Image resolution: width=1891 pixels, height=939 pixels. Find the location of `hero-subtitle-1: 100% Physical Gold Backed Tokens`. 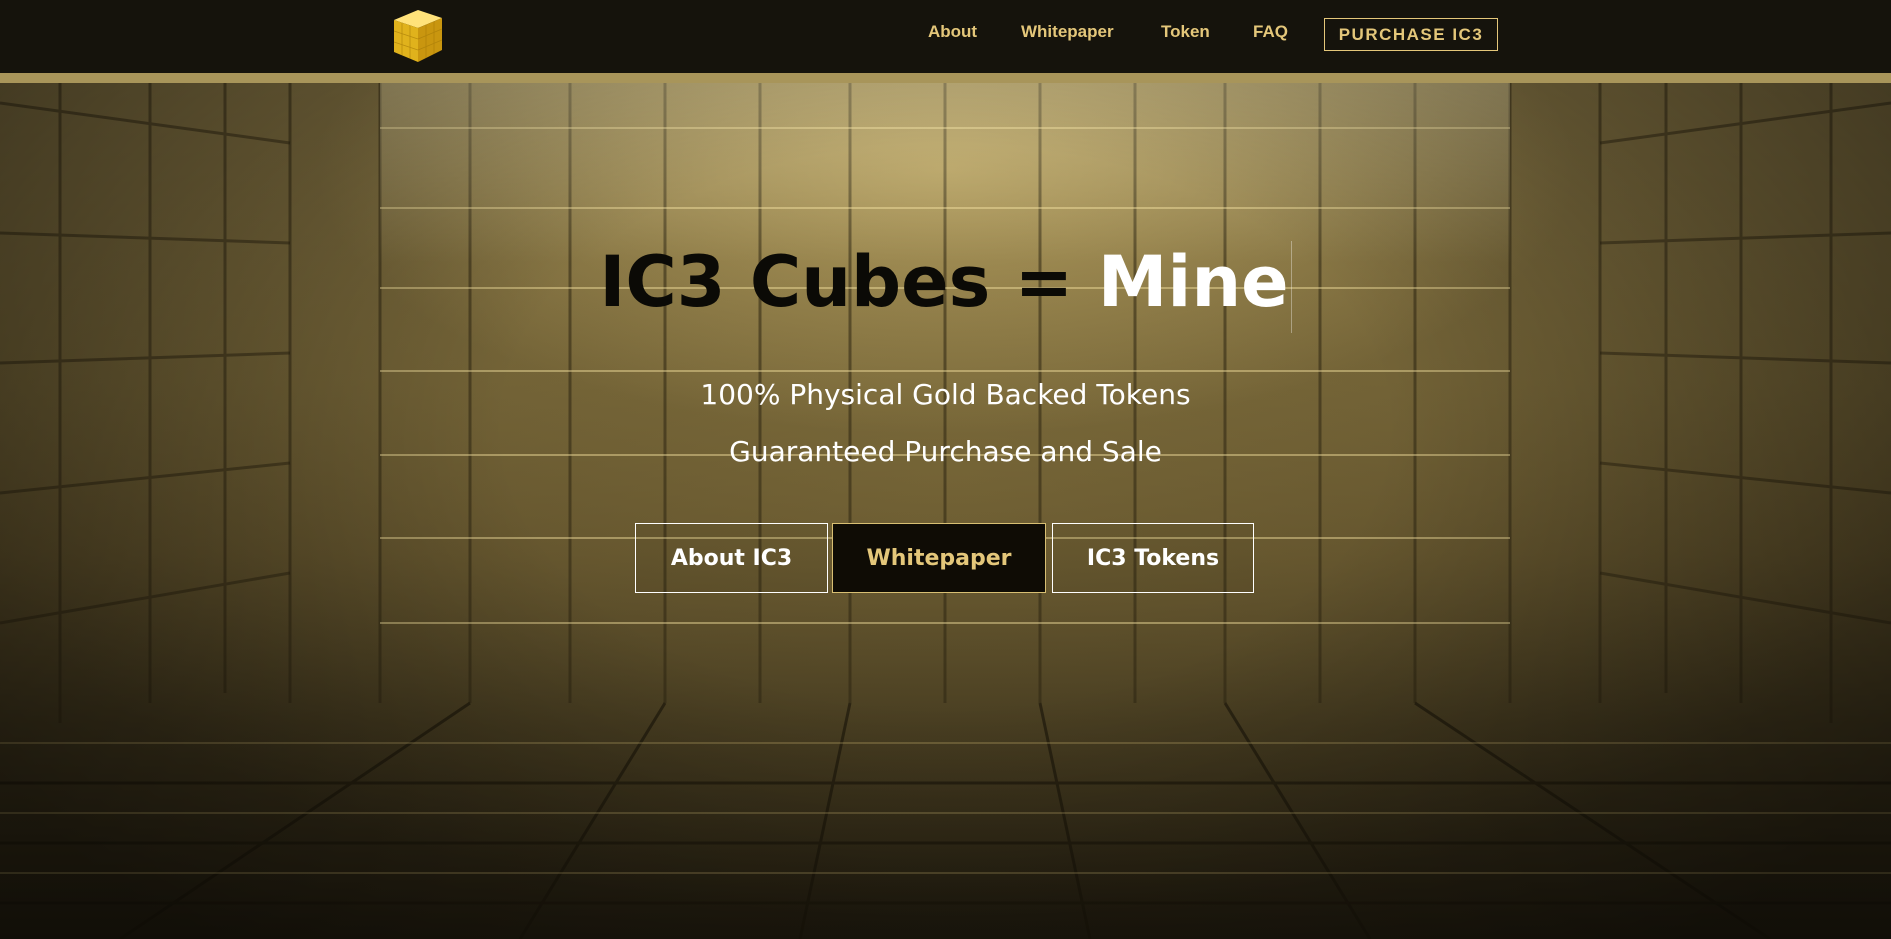

hero-subtitle-1: 100% Physical Gold Backed Tokens is located at coordinates (945, 394).